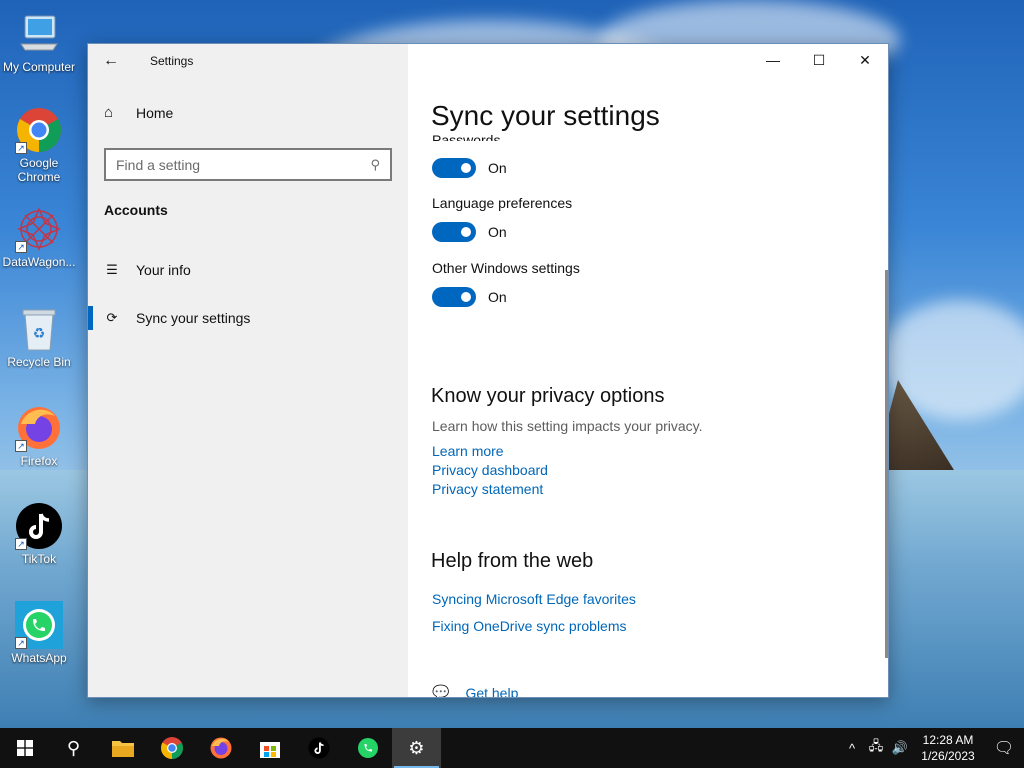 Image resolution: width=1024 pixels, height=768 pixels. What do you see at coordinates (39, 362) in the screenshot?
I see `desktop-icon-label: Recycle Bin` at bounding box center [39, 362].